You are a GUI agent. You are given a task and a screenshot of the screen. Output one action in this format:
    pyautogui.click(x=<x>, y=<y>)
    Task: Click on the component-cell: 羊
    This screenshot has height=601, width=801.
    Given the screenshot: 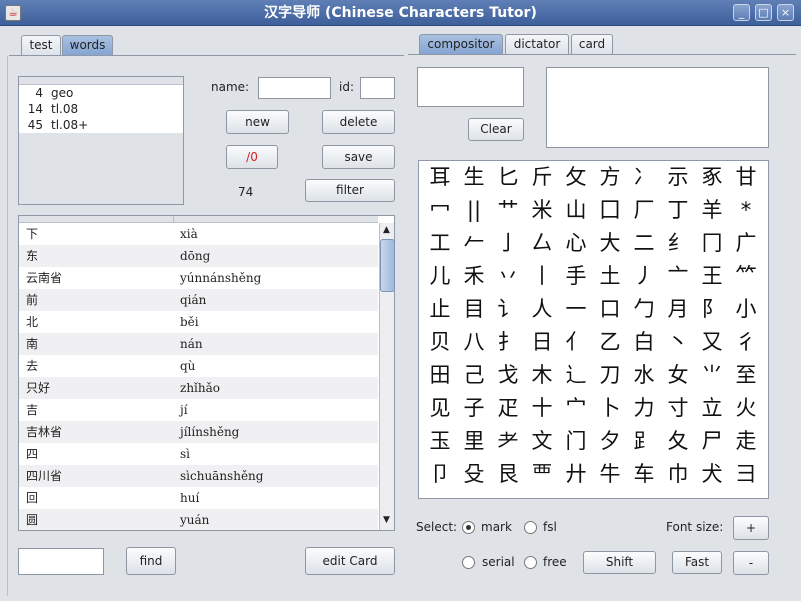 What is the action you would take?
    pyautogui.click(x=712, y=210)
    